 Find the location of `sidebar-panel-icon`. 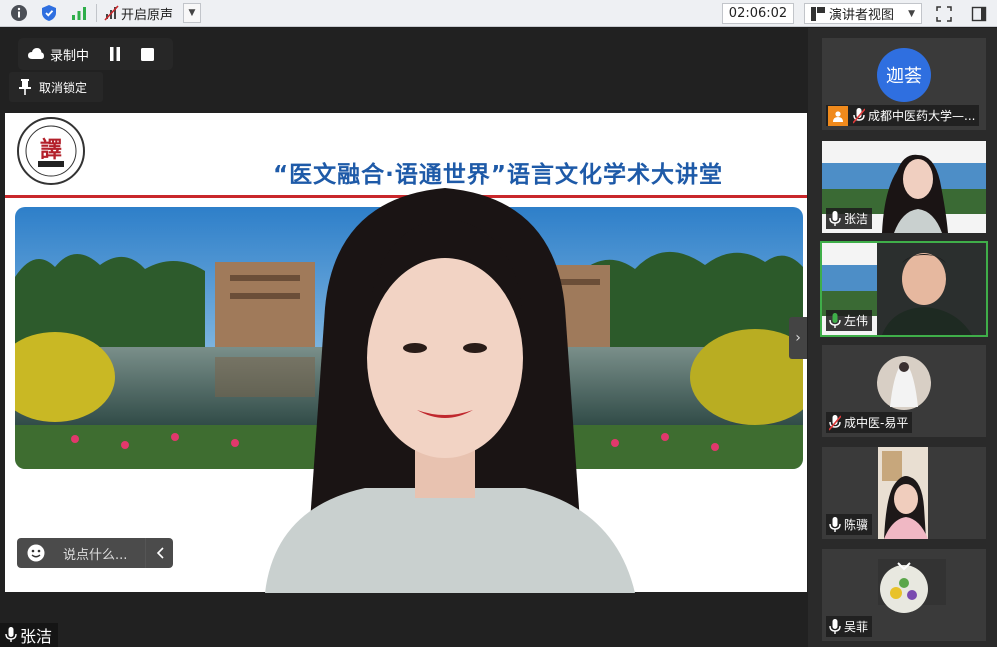

sidebar-panel-icon is located at coordinates (979, 13).